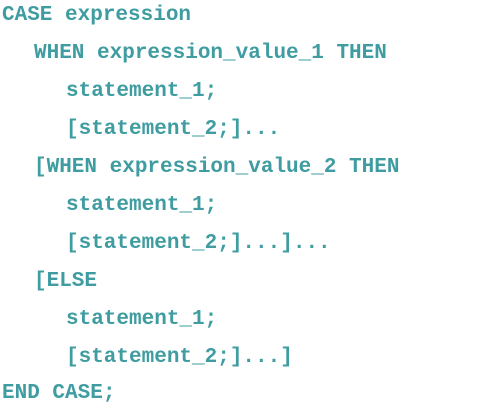 Image resolution: width=503 pixels, height=404 pixels. I want to click on code-line: [WHEN expression_value_2 THEN, so click(217, 167).